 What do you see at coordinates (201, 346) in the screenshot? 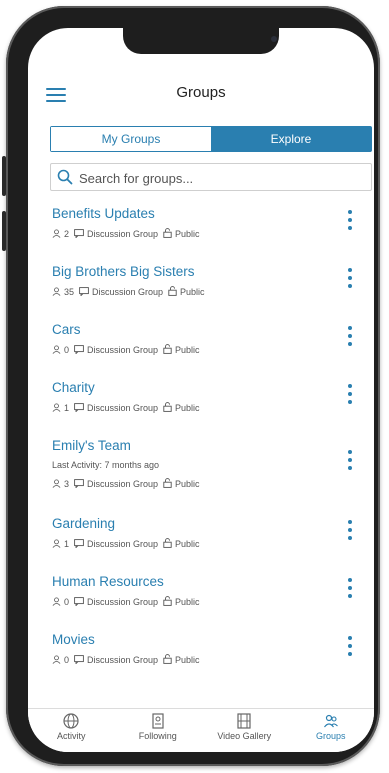
I see `group-list-item: Cars 0 Discussion Group Public` at bounding box center [201, 346].